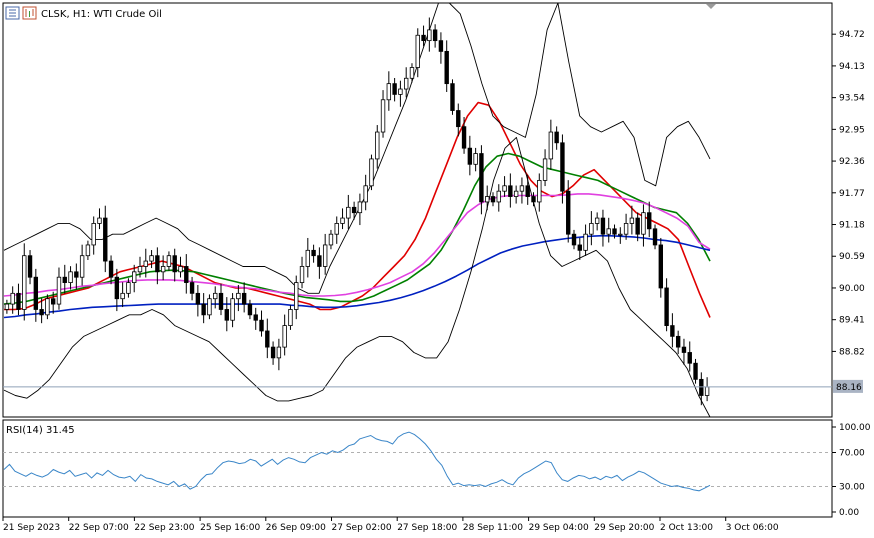  I want to click on price-tick-label: 88.82, so click(852, 352).